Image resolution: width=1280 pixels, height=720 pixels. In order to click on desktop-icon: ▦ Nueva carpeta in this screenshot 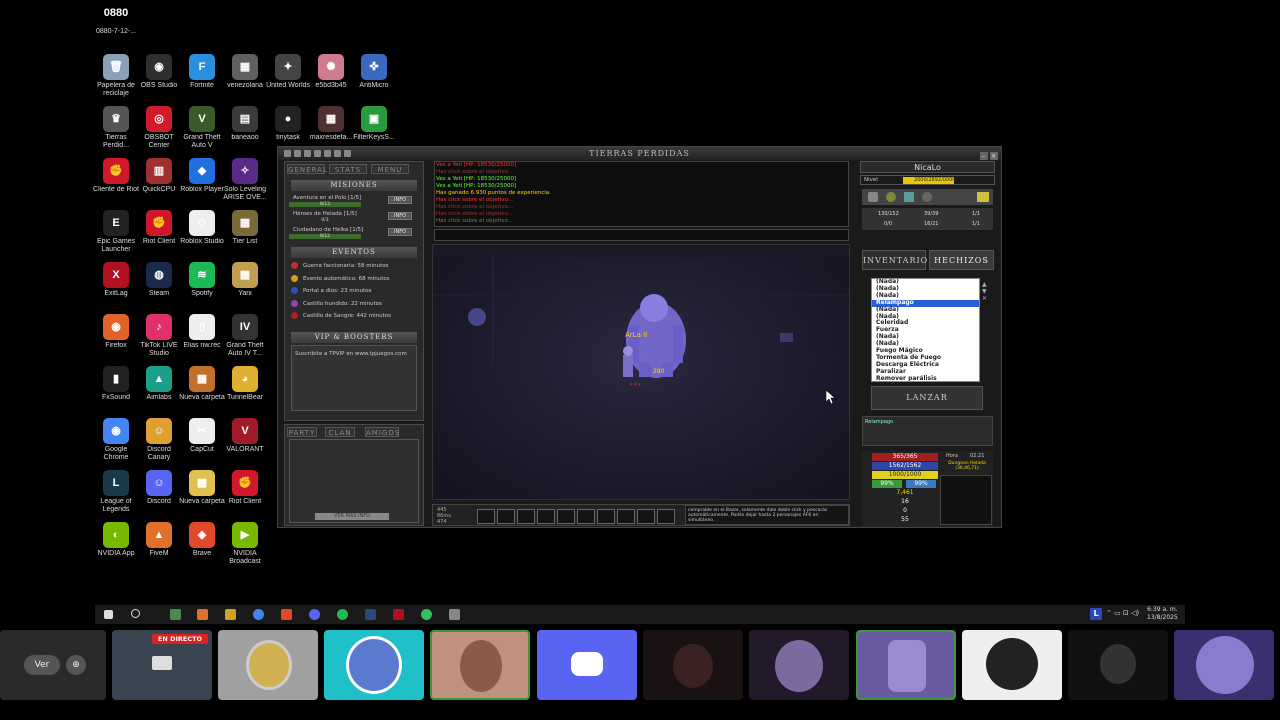, I will do `click(202, 384)`.